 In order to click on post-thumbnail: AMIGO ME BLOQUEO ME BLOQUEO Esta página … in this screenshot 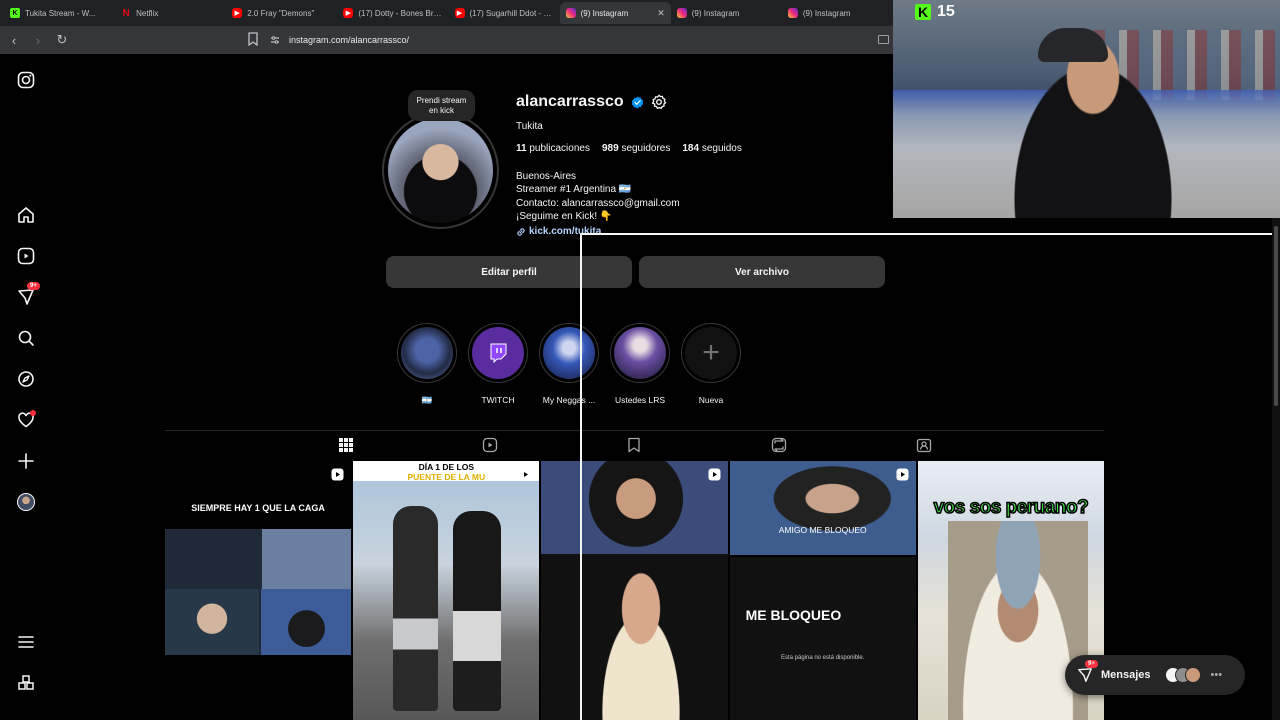, I will do `click(822, 590)`.